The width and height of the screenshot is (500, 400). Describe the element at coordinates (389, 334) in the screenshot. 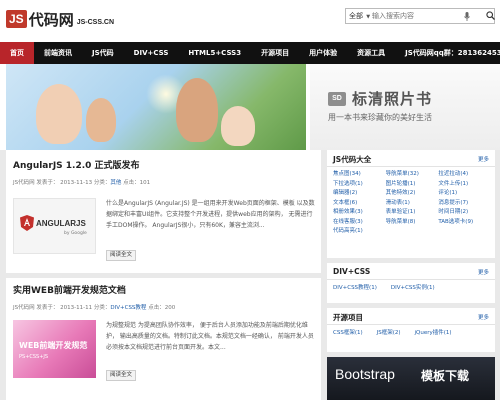

I see `tag-link: JS框架(2)` at that location.